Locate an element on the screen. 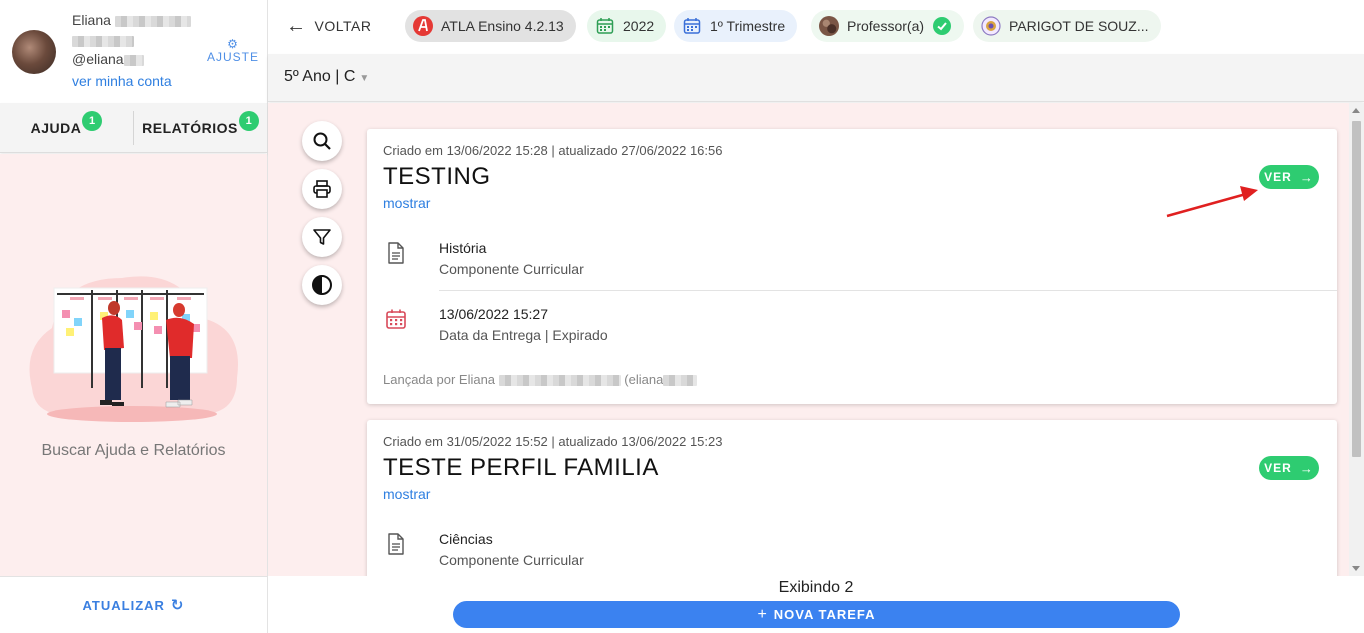 The height and width of the screenshot is (633, 1364). redacted-surname is located at coordinates (152, 21).